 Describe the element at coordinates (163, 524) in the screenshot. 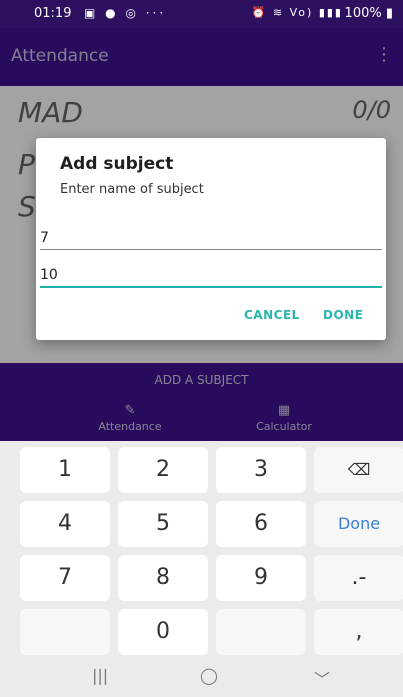

I see `key-5: 5` at that location.